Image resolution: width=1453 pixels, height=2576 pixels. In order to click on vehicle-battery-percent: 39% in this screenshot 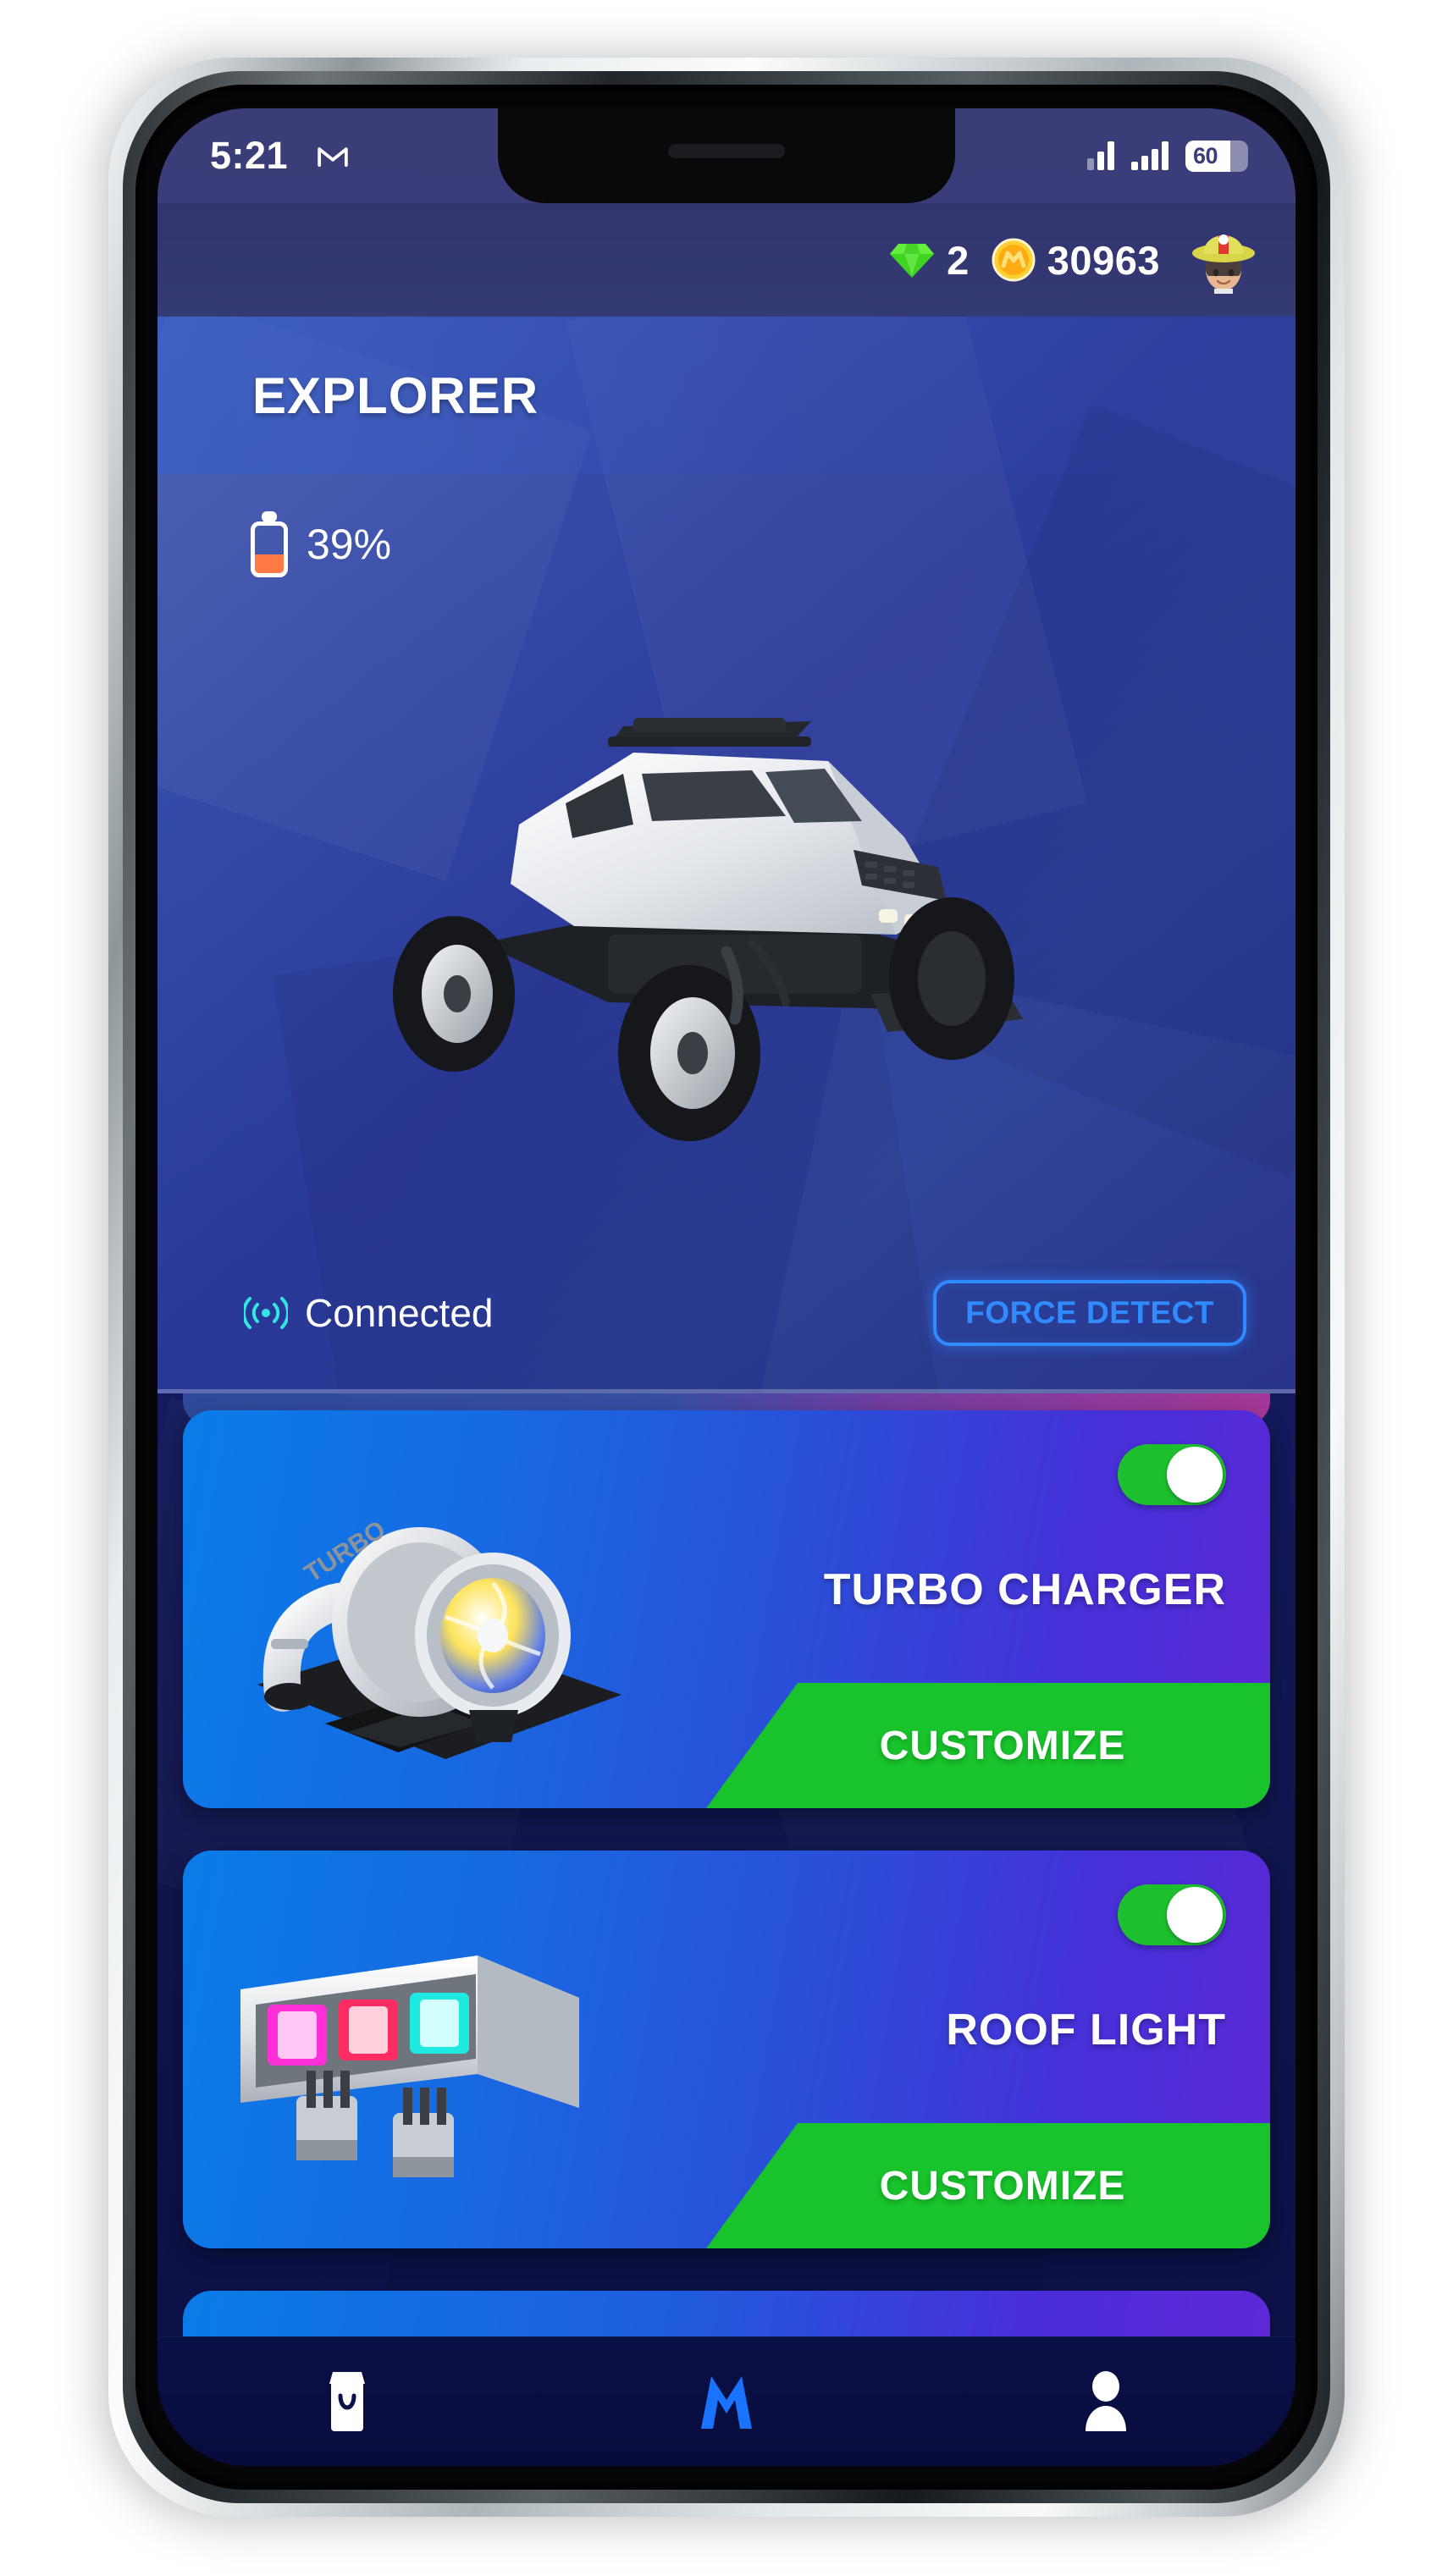, I will do `click(349, 544)`.